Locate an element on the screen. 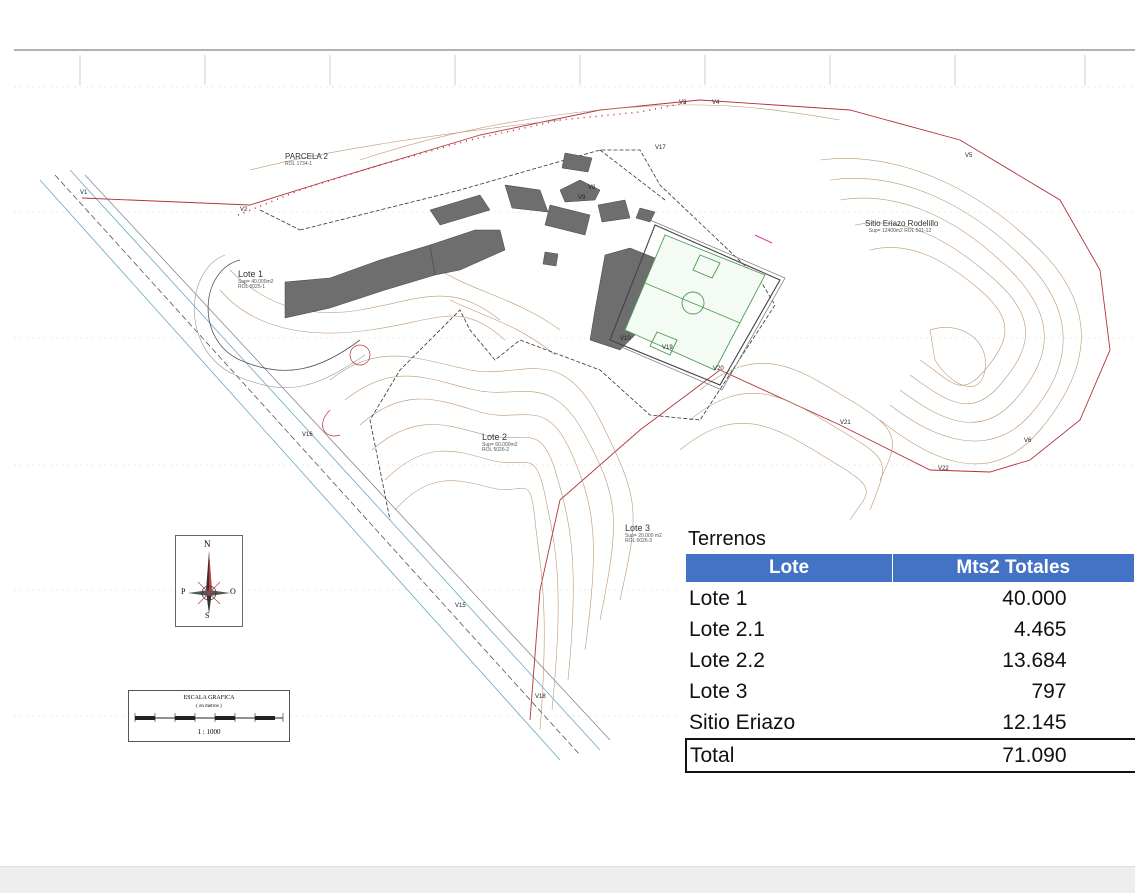 This screenshot has height=893, width=1135. vertex-label: V10 is located at coordinates (625, 339).